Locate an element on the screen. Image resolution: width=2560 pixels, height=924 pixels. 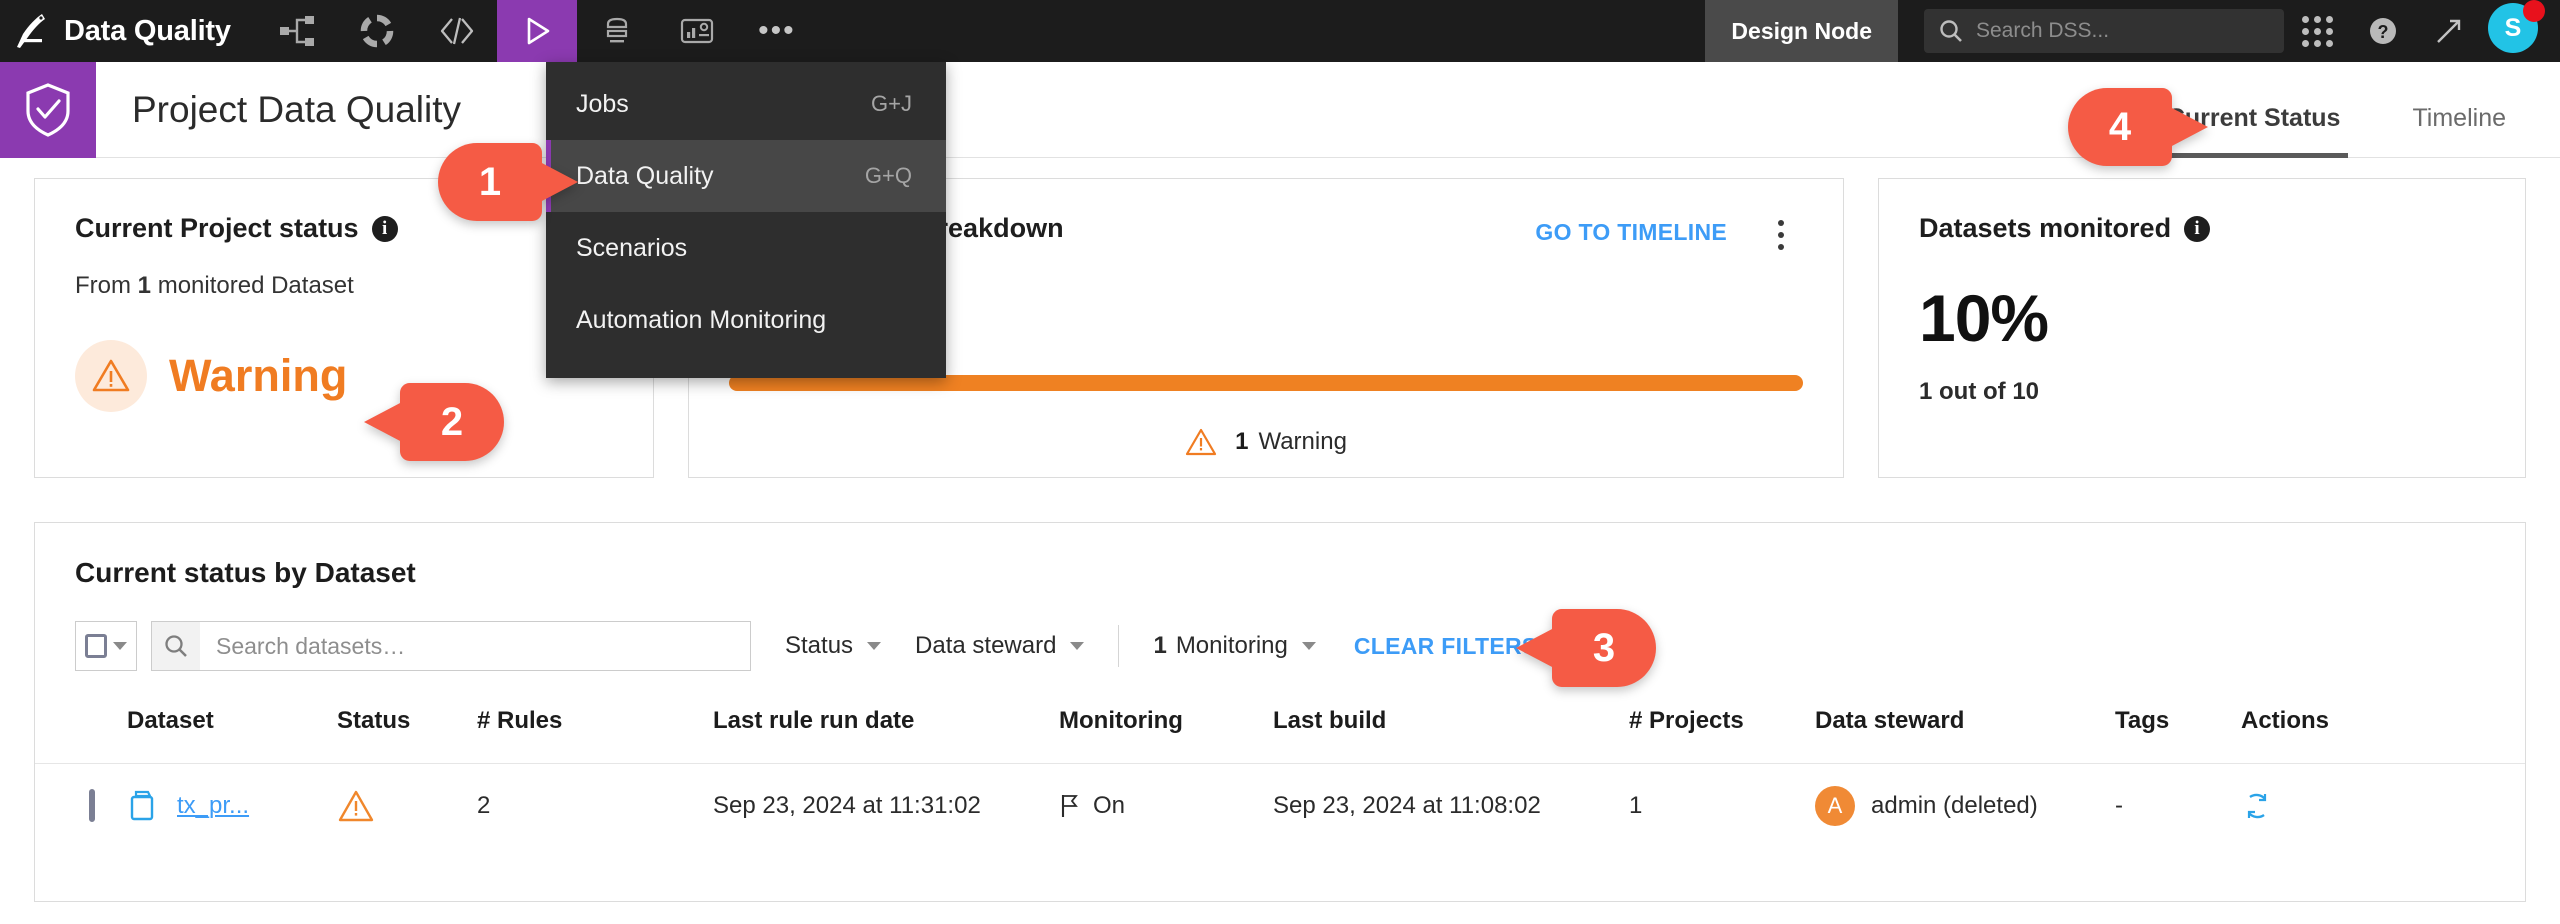
filter-monitoring-label: Monitoring is located at coordinates (1231, 645).